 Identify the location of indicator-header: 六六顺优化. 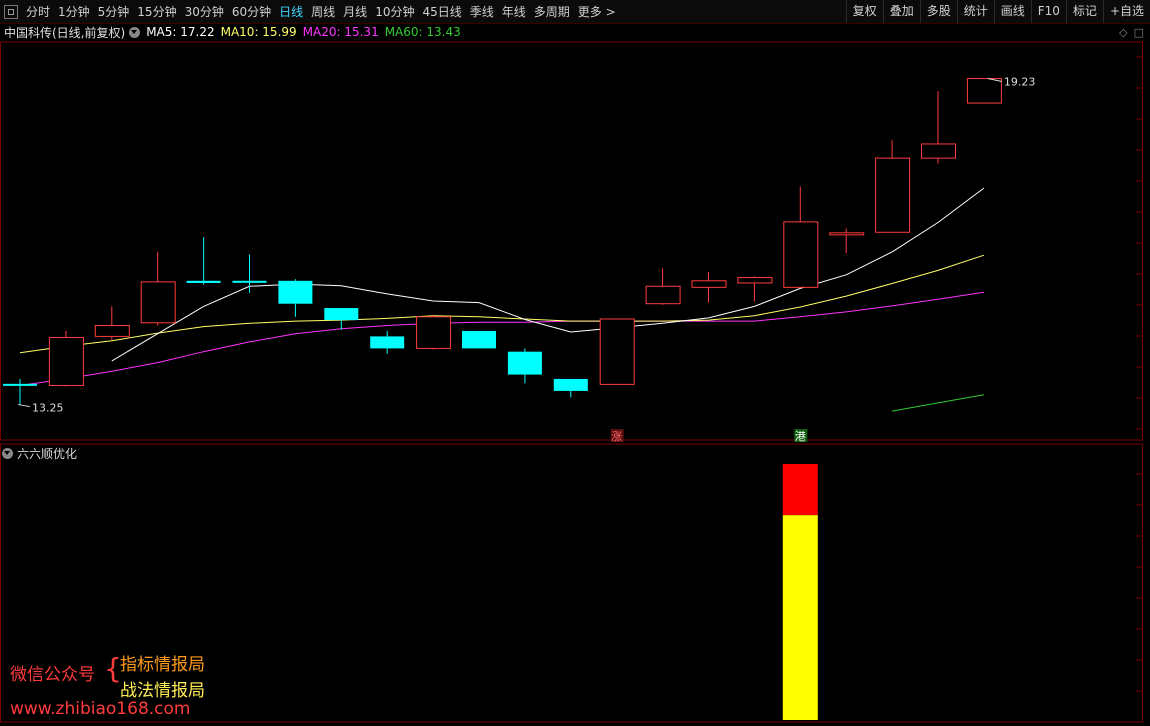
(38, 453).